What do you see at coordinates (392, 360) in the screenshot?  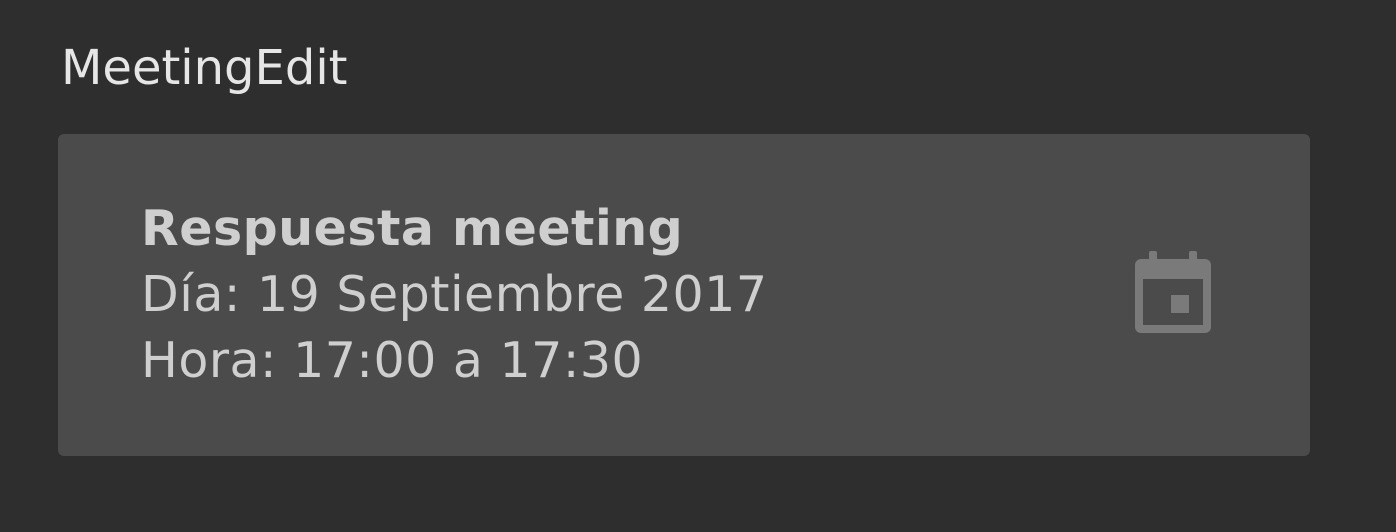 I see `meeting-time: Hora: 17:00 a 17:30` at bounding box center [392, 360].